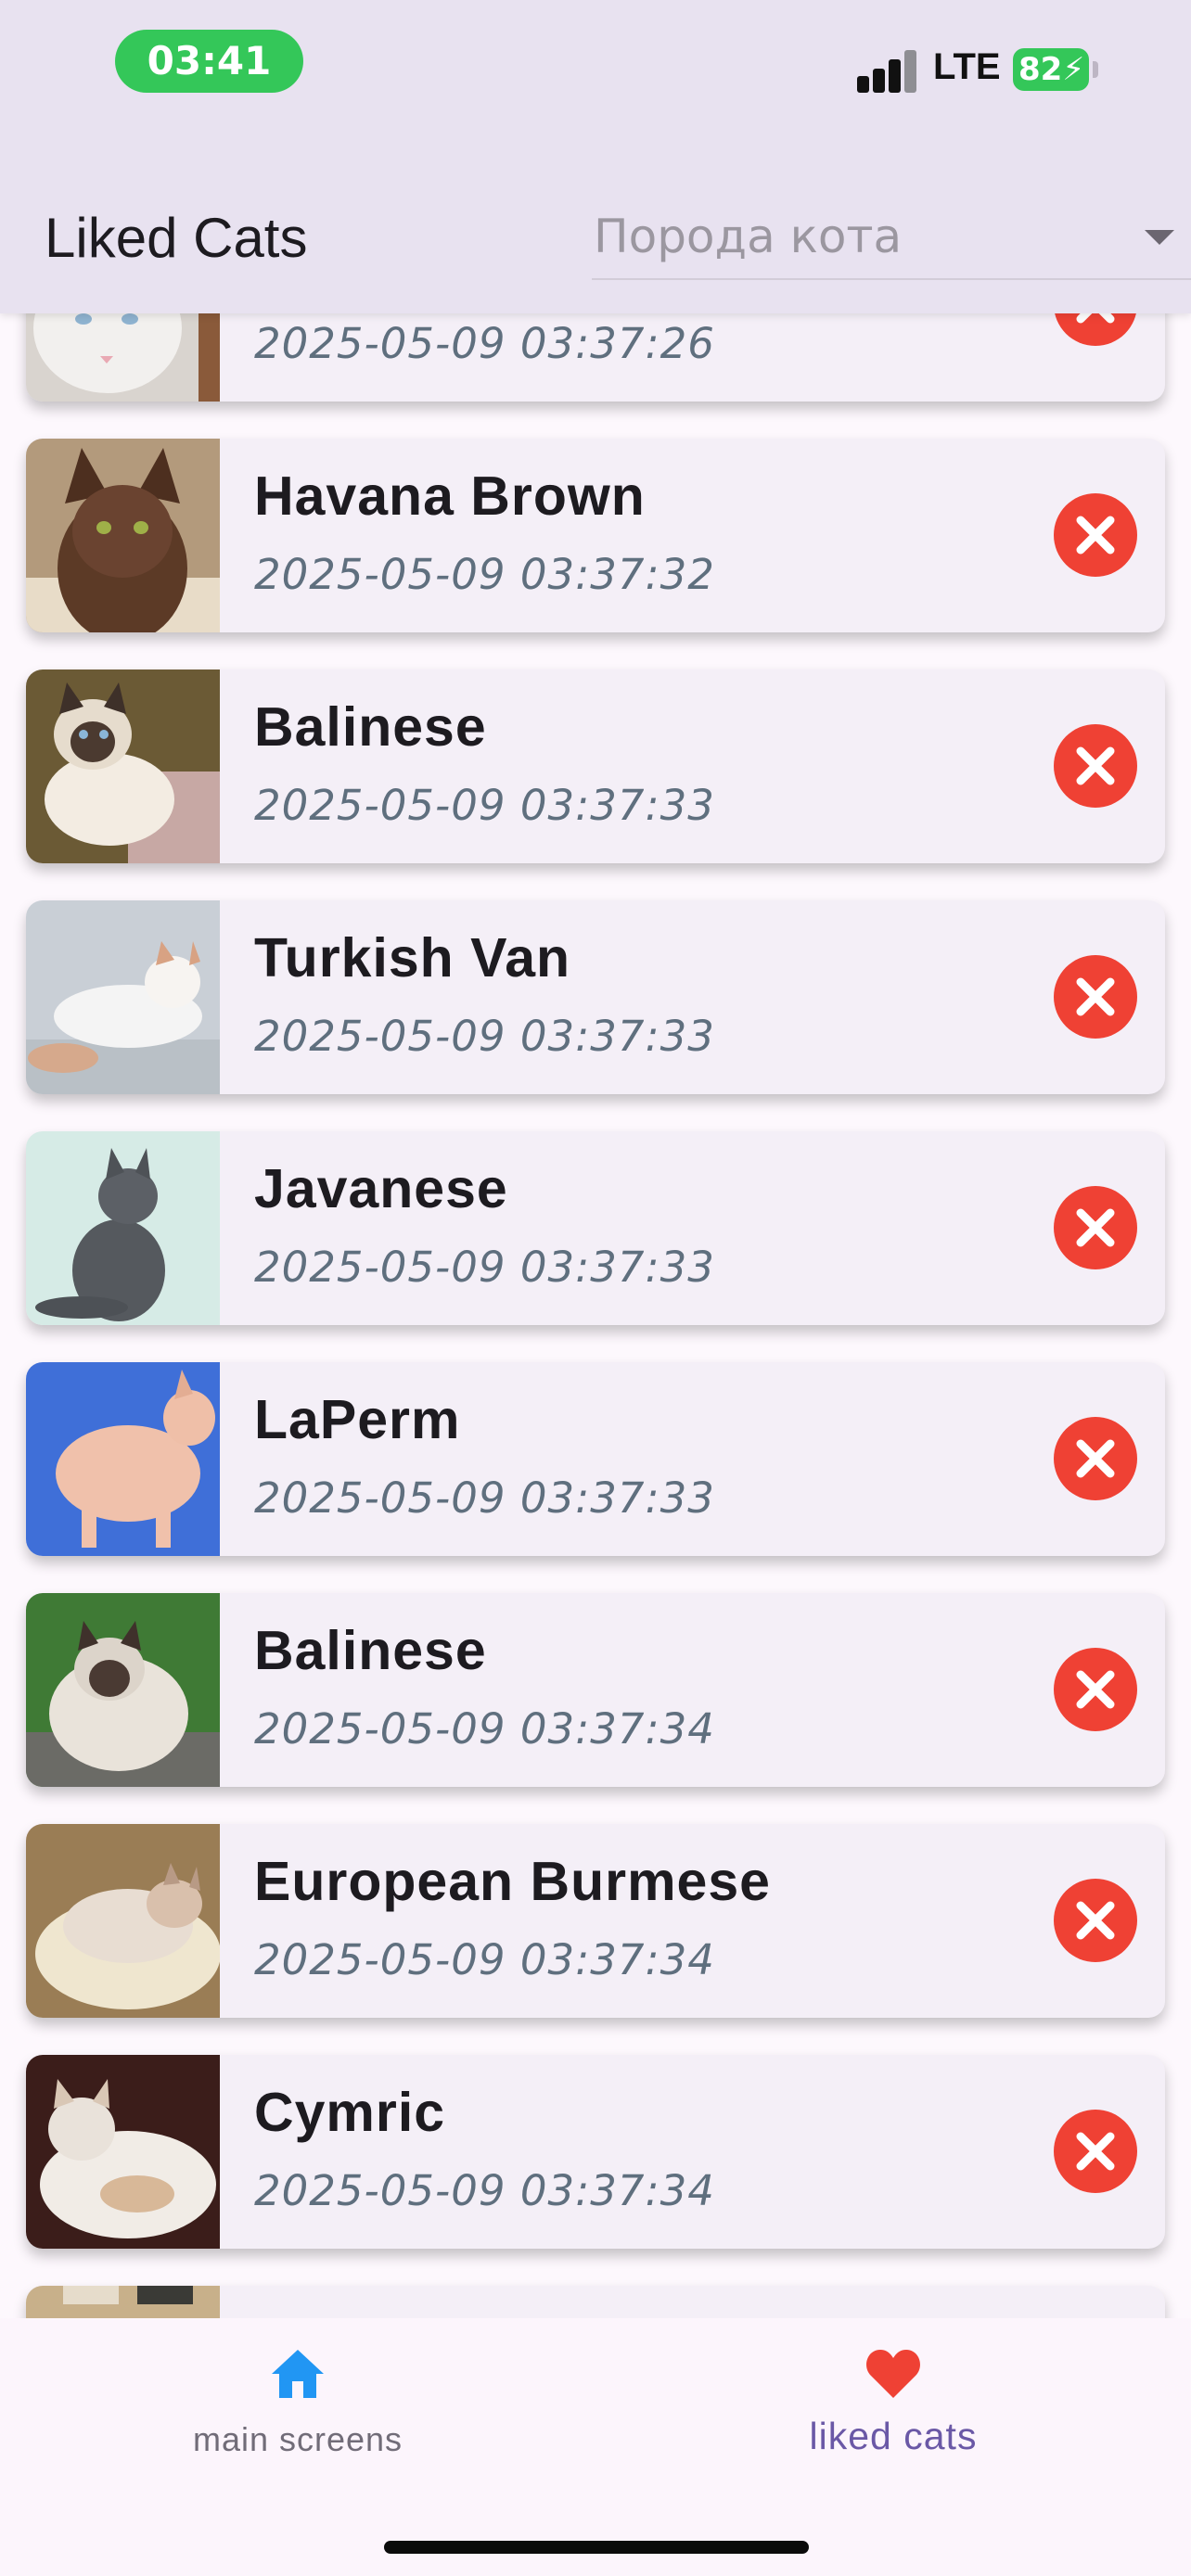 The image size is (1191, 2576). I want to click on liked-cat-card, so click(595, 2302).